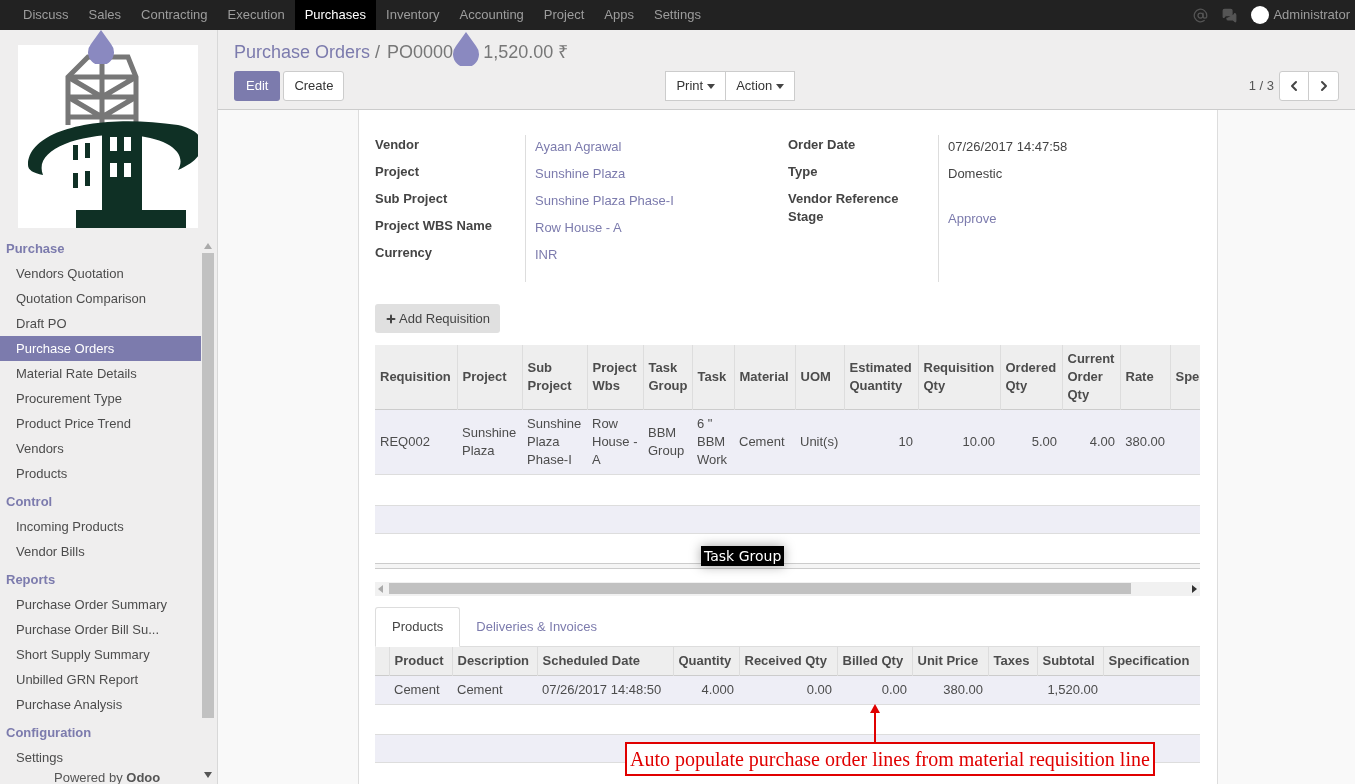 Image resolution: width=1355 pixels, height=784 pixels. I want to click on column-header: Billed Qty, so click(874, 661).